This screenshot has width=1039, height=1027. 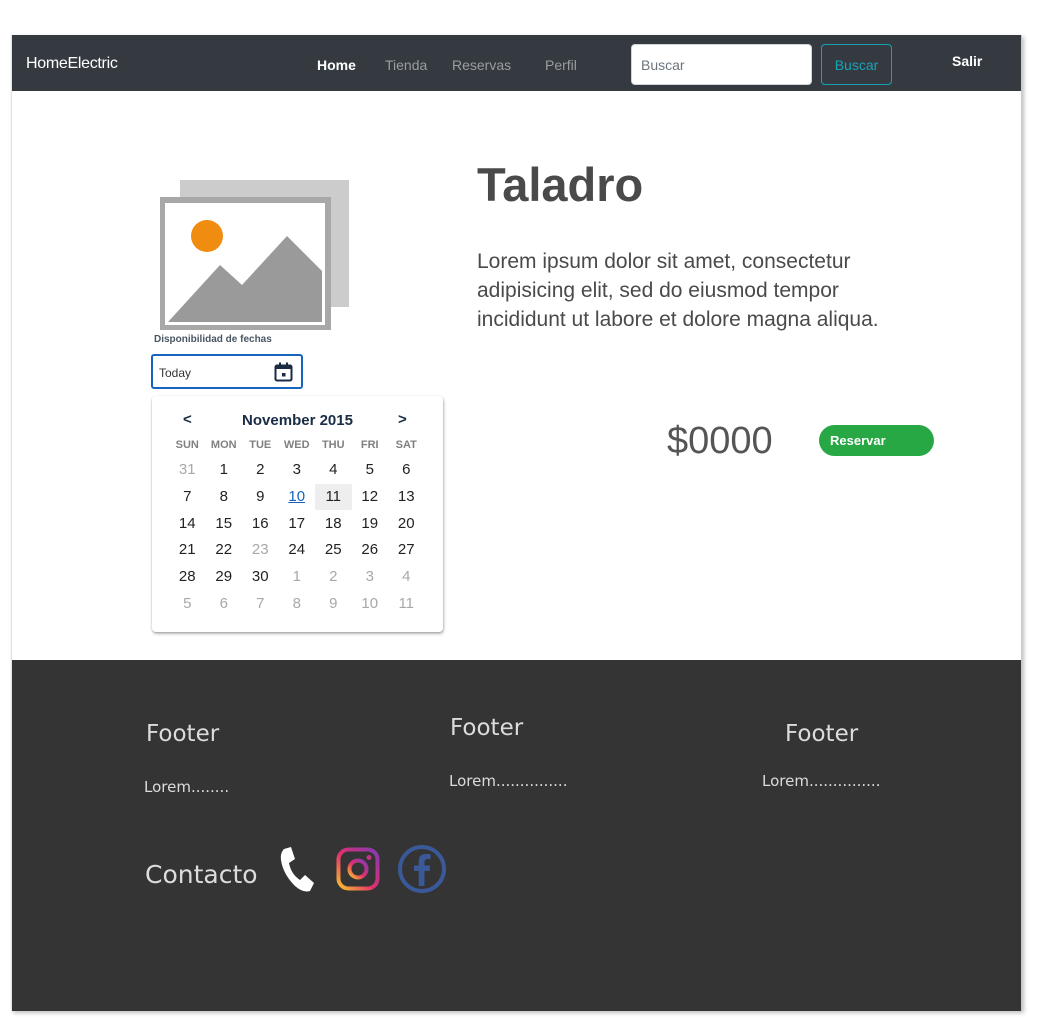 What do you see at coordinates (283, 372) in the screenshot?
I see `calendar-icon` at bounding box center [283, 372].